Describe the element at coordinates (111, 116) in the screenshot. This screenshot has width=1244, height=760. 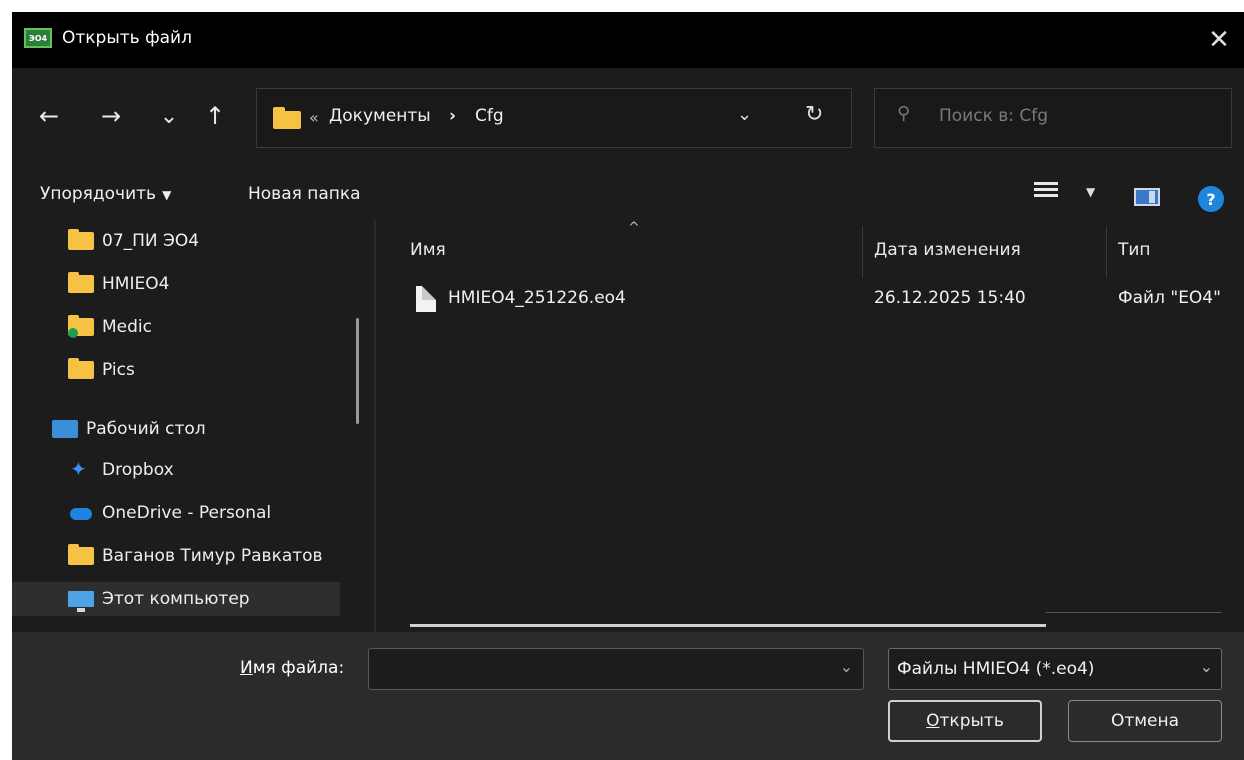
I see `forward-button: →` at that location.